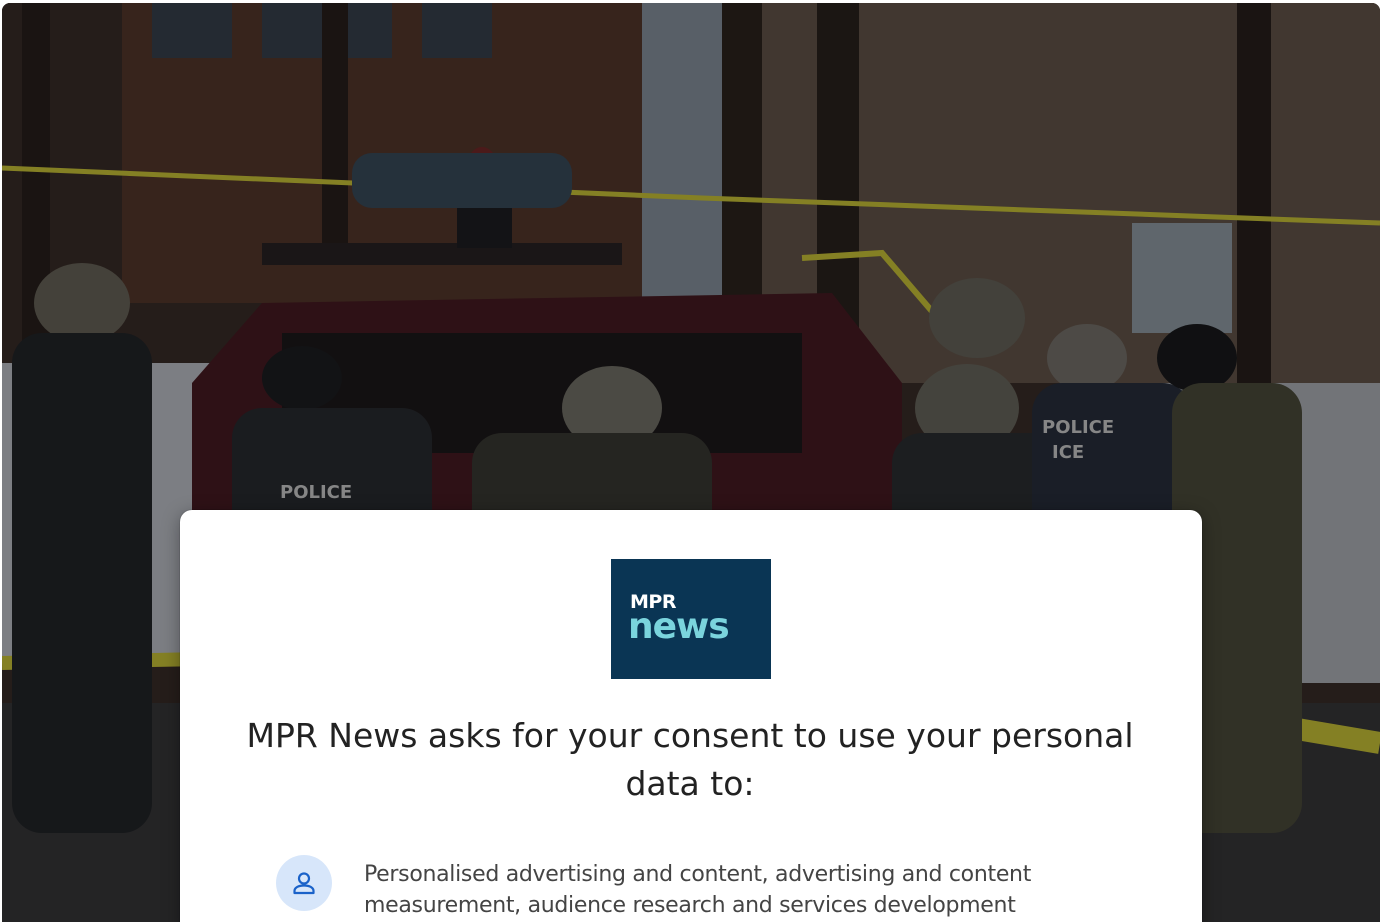 This screenshot has width=1391, height=922. Describe the element at coordinates (316, 492) in the screenshot. I see `vest-label-police-1: POLICE` at that location.